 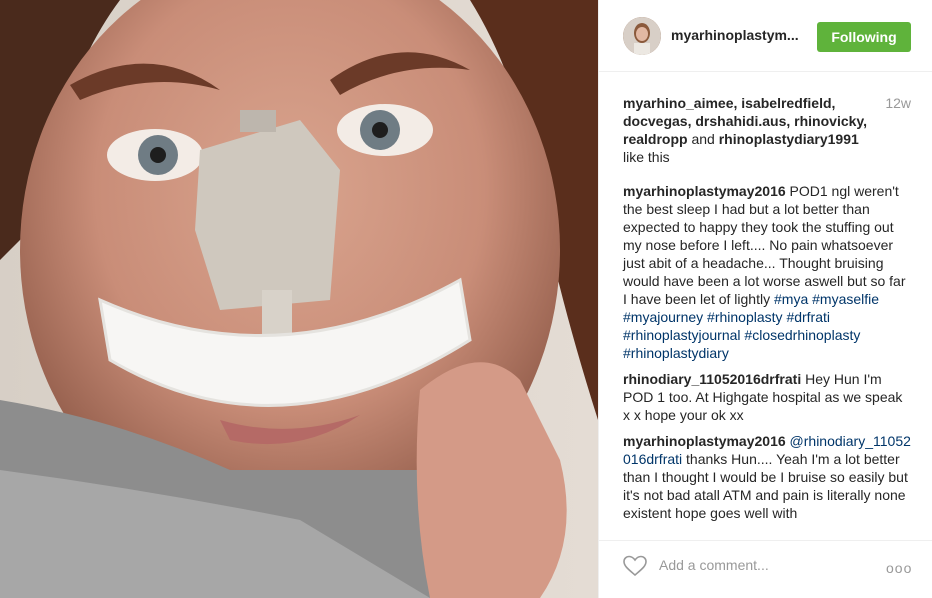 I want to click on likers-and: and, so click(x=703, y=139).